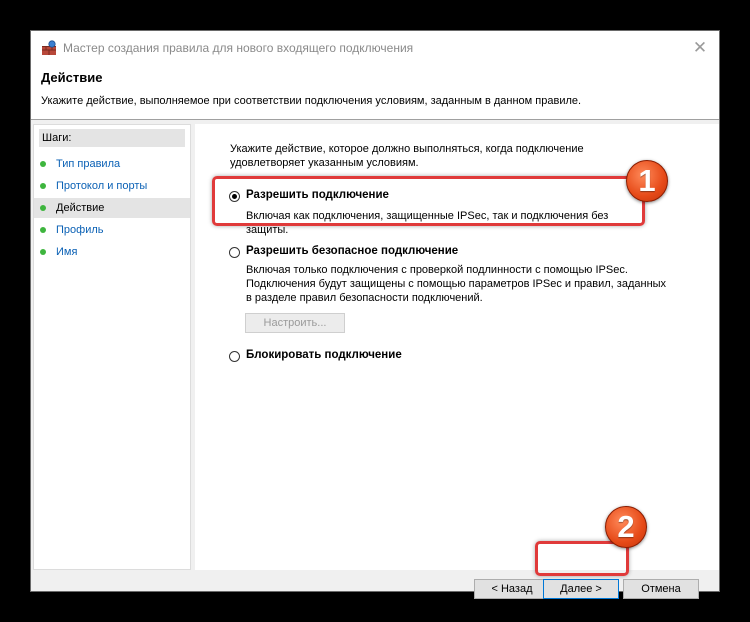 This screenshot has height=622, width=750. Describe the element at coordinates (582, 558) in the screenshot. I see `highlight-next-button` at that location.